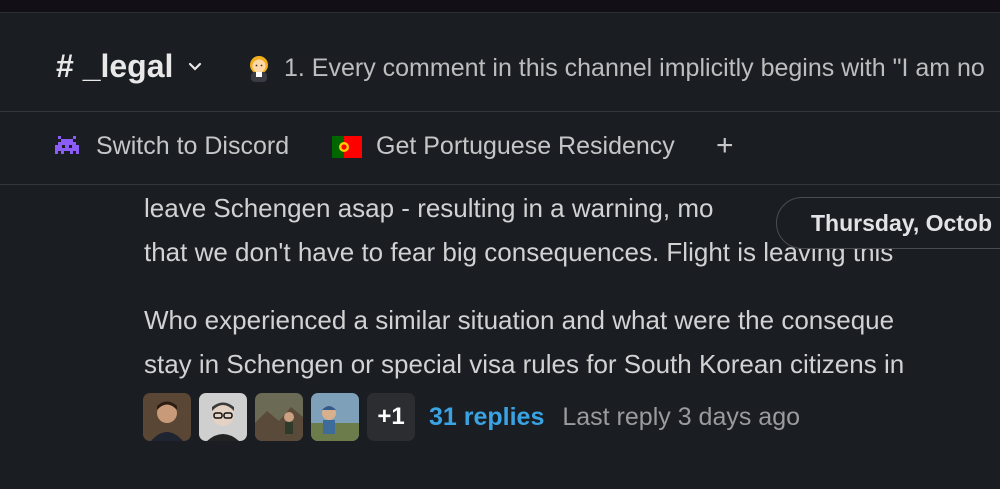 The image size is (1000, 489). I want to click on date-divider: Thursday, Octob, so click(888, 223).